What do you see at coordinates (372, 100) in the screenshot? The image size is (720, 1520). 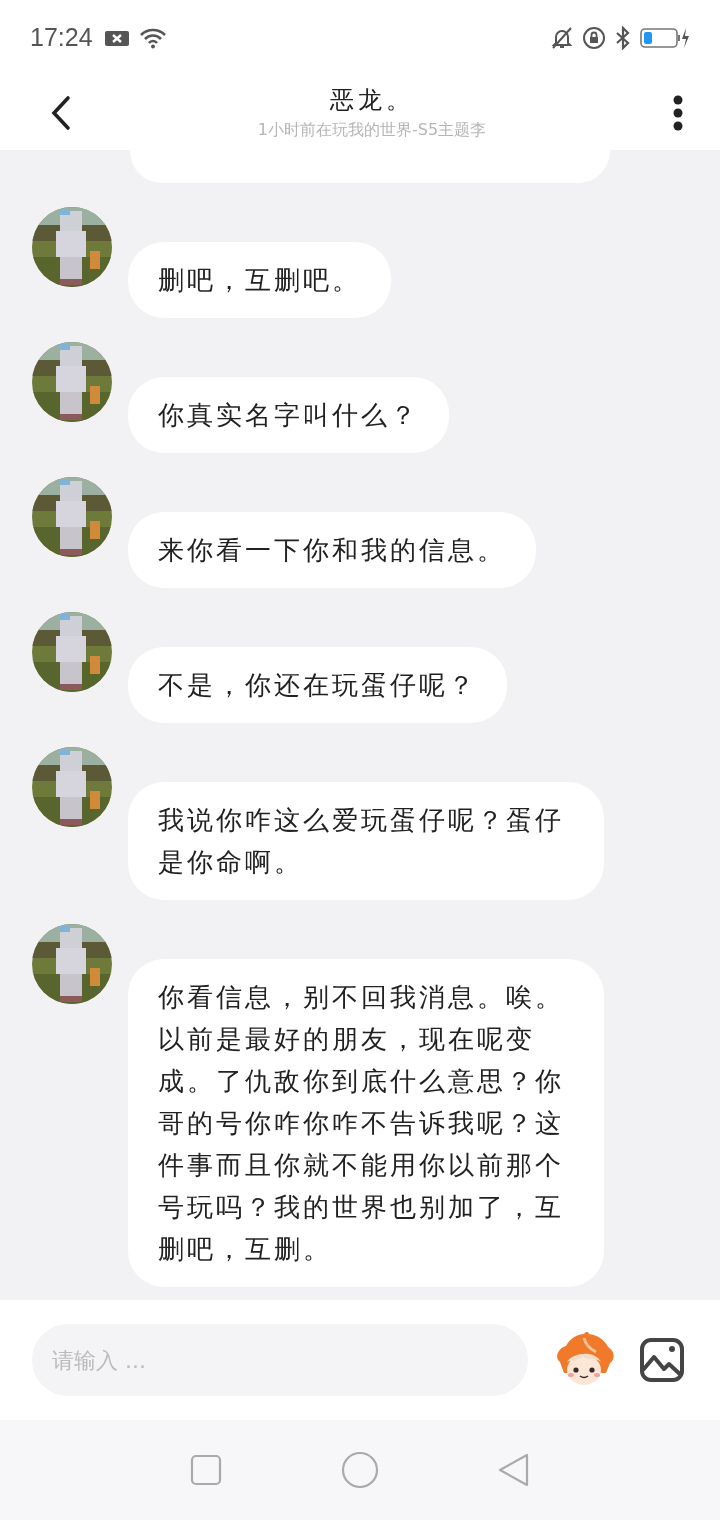 I see `chat-title: 恶龙。` at bounding box center [372, 100].